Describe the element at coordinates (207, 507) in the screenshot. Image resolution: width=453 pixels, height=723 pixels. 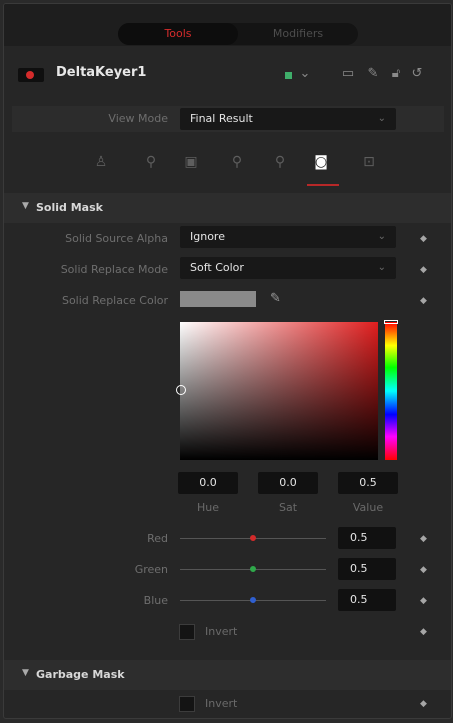
I see `hue-label: Hue` at that location.